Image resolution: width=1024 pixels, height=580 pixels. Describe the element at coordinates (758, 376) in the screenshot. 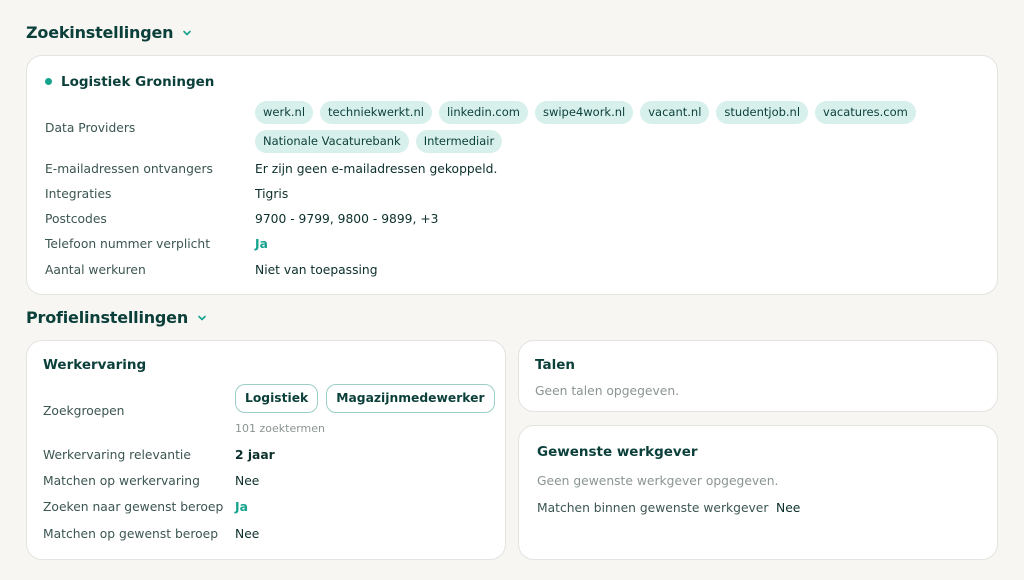

I see `talen-card: Talen Geen talen opgegeven.` at that location.